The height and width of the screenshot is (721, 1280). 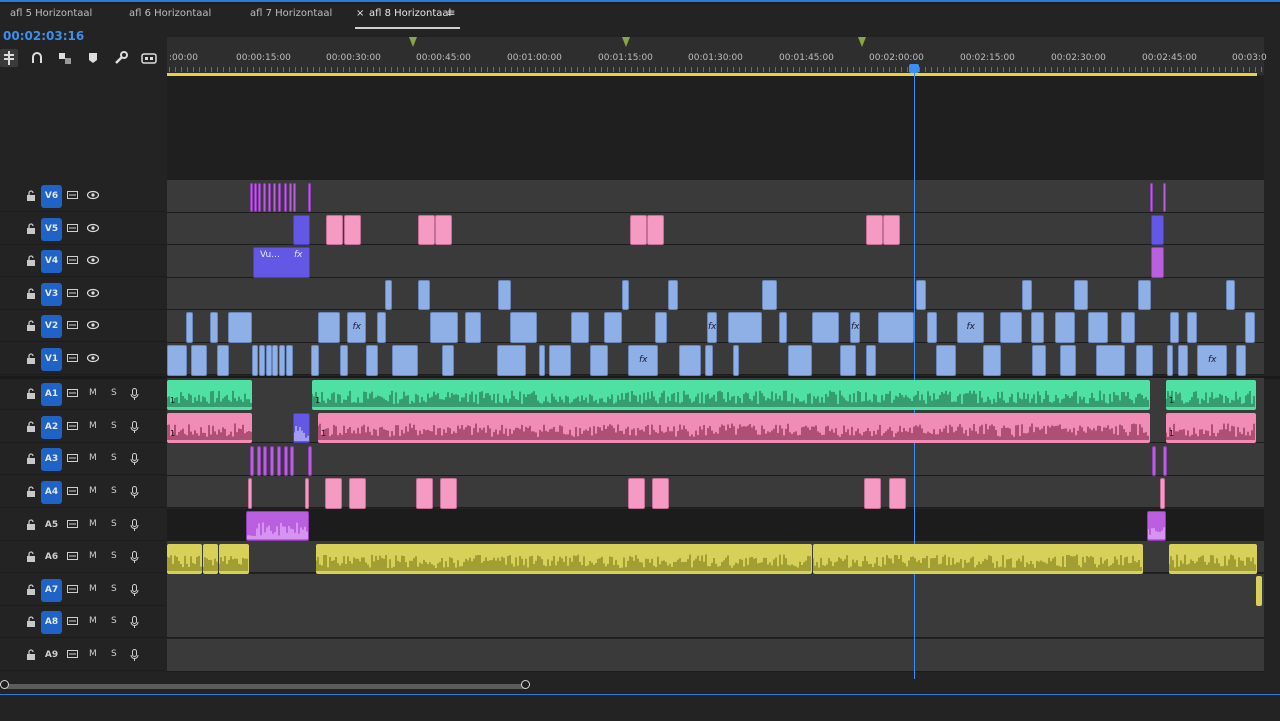 What do you see at coordinates (37, 58) in the screenshot?
I see `snap-magnet-icon` at bounding box center [37, 58].